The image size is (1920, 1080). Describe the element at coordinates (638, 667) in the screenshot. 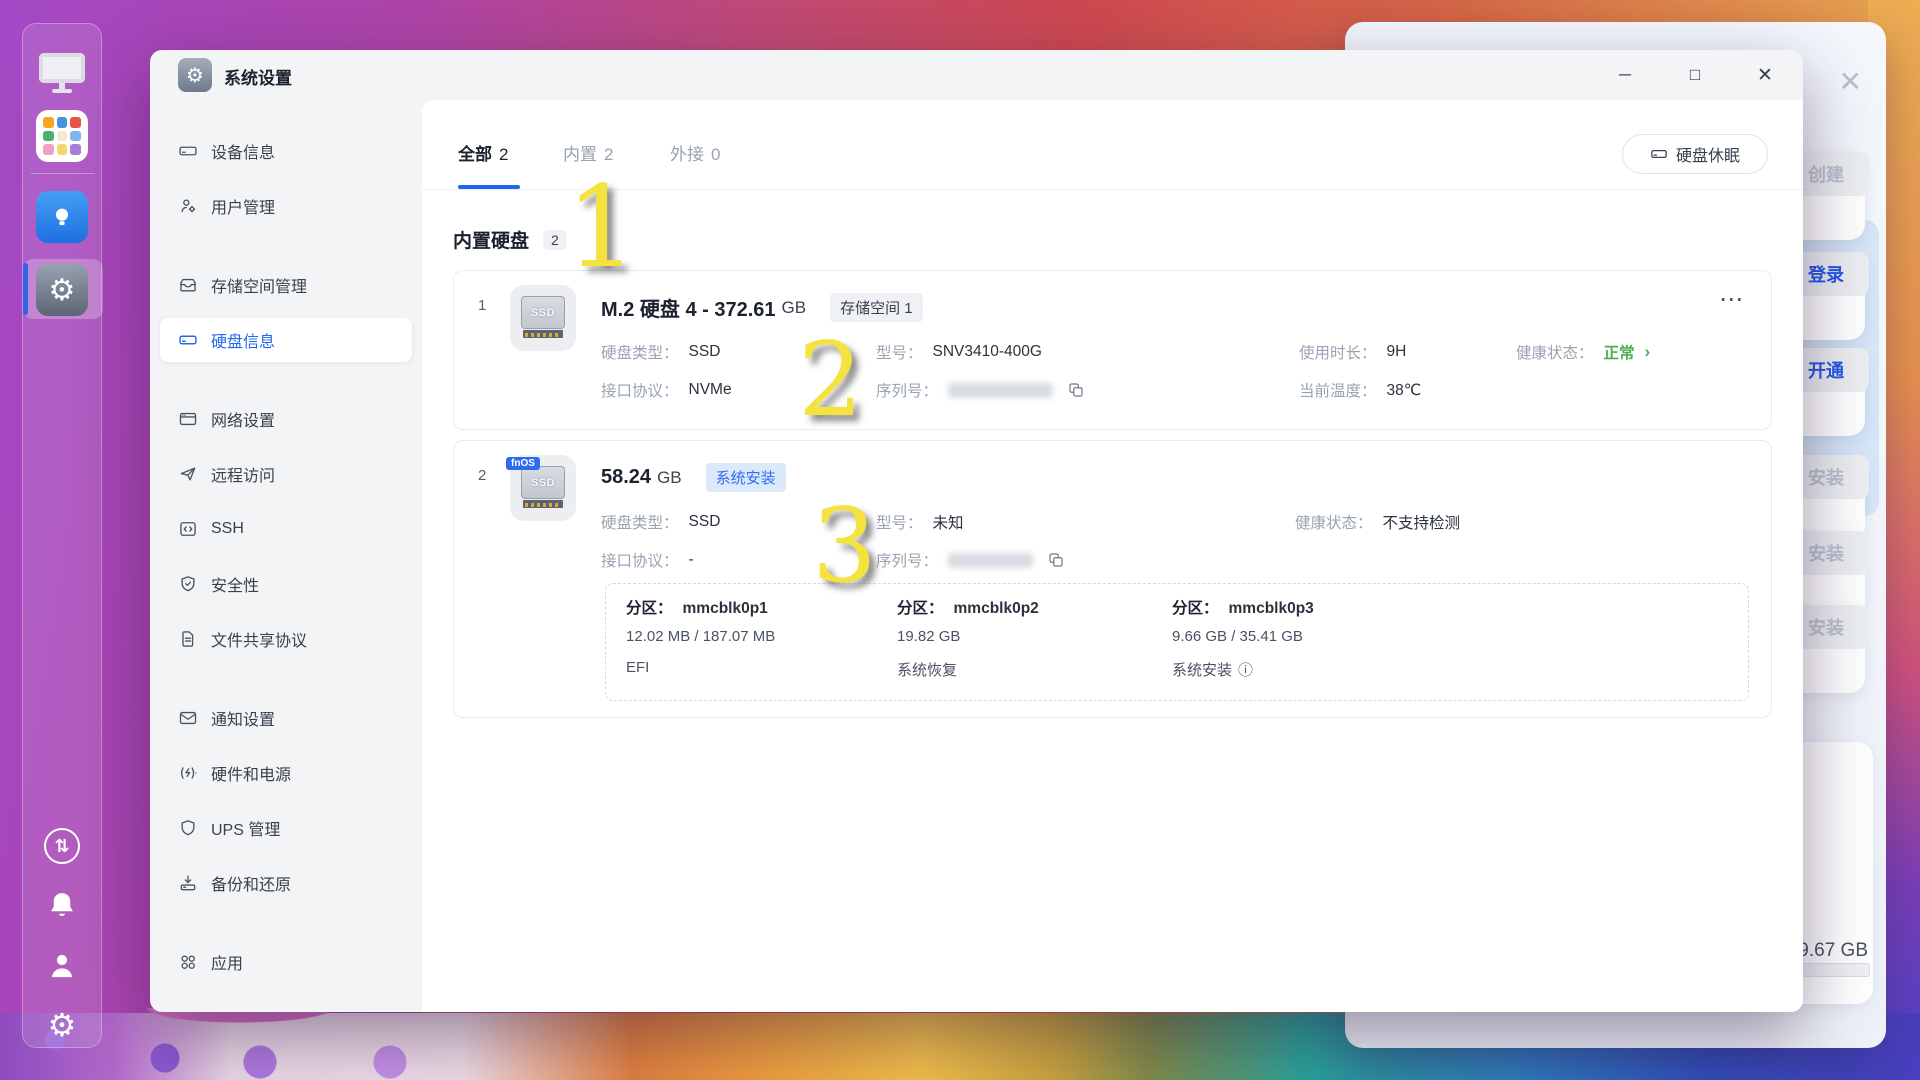

I see `partition-role: EFI` at that location.